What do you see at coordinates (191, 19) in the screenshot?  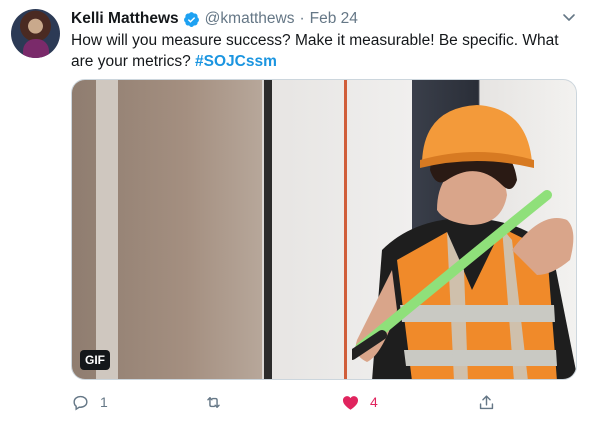 I see `verified-badge-icon` at bounding box center [191, 19].